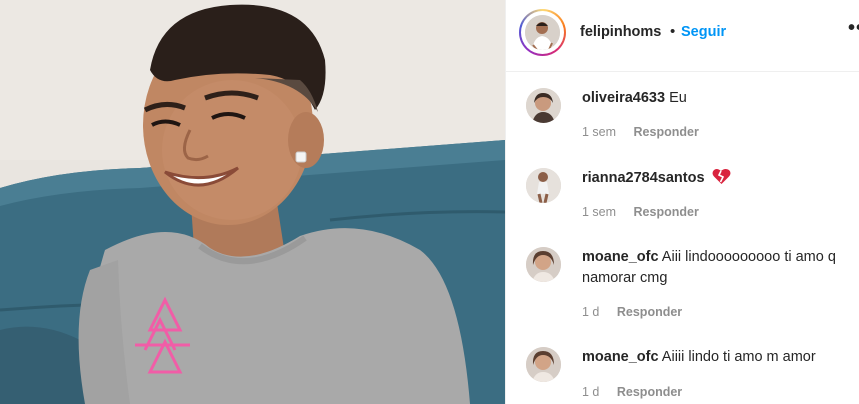 This screenshot has width=859, height=404. Describe the element at coordinates (620, 32) in the screenshot. I see `author-username: felipinhoms` at that location.